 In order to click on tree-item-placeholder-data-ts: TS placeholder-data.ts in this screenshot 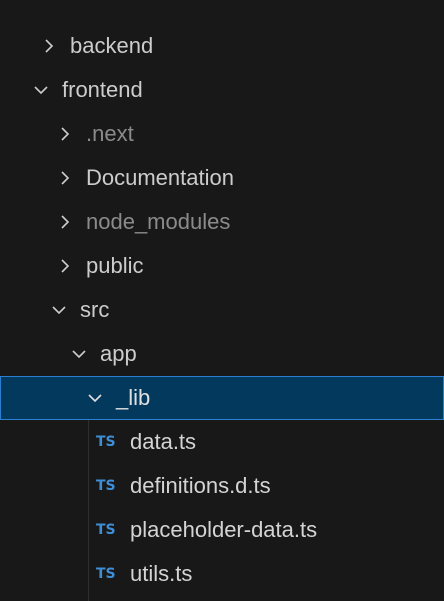, I will do `click(222, 530)`.